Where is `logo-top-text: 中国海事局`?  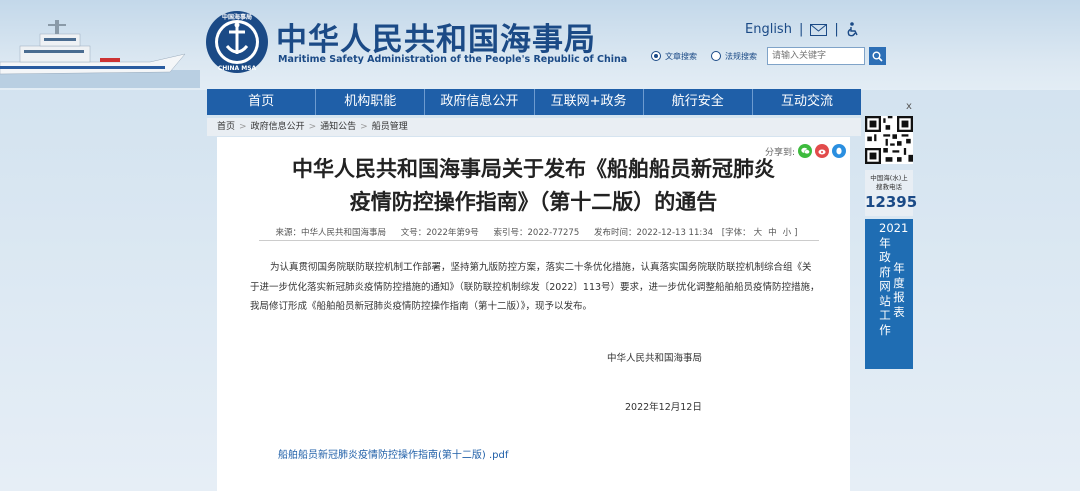 logo-top-text: 中国海事局 is located at coordinates (237, 17).